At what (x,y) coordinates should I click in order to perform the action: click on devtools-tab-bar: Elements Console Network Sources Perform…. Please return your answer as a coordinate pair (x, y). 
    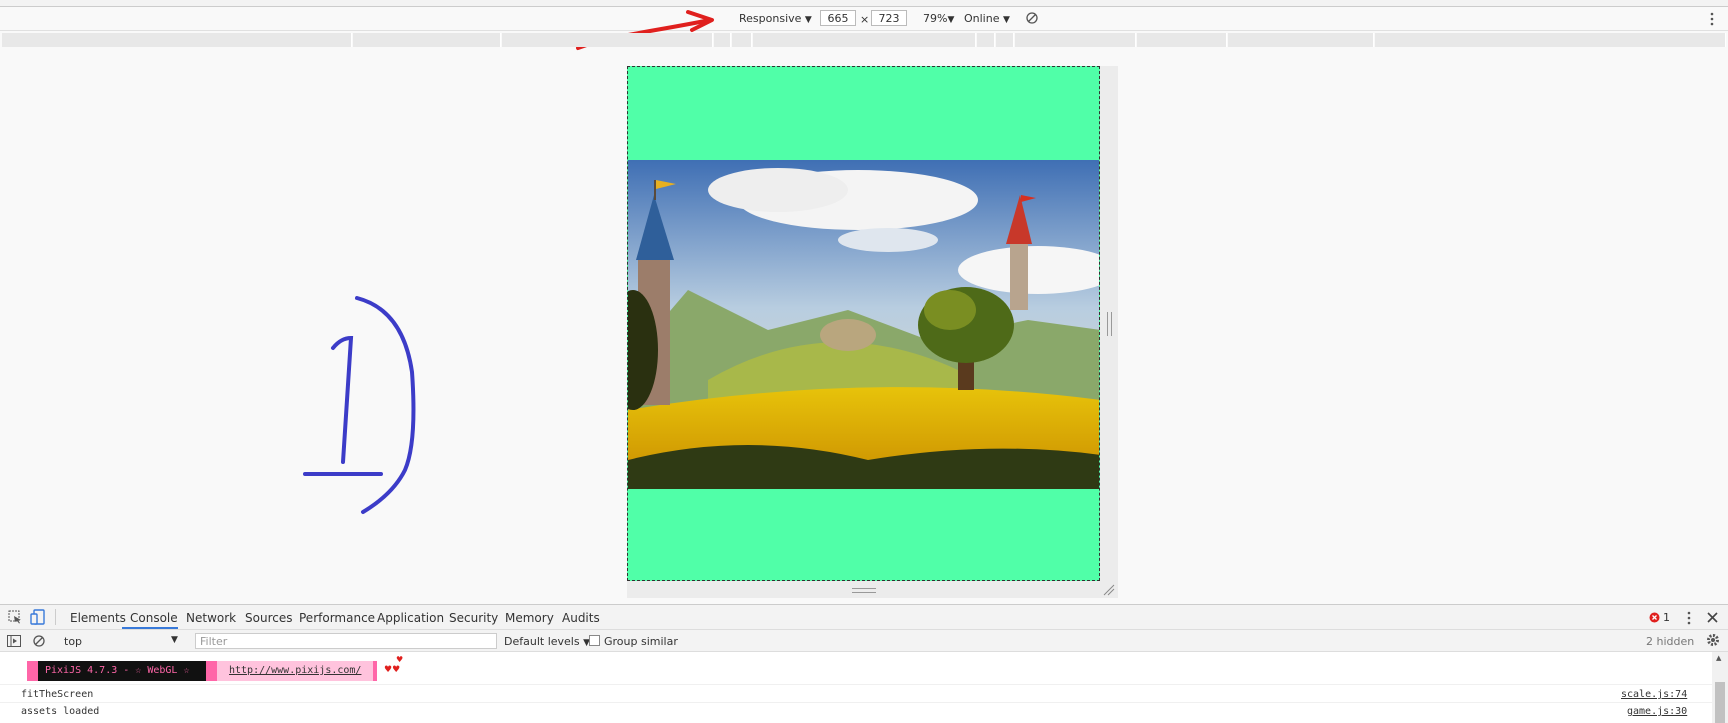
    Looking at the image, I should click on (864, 617).